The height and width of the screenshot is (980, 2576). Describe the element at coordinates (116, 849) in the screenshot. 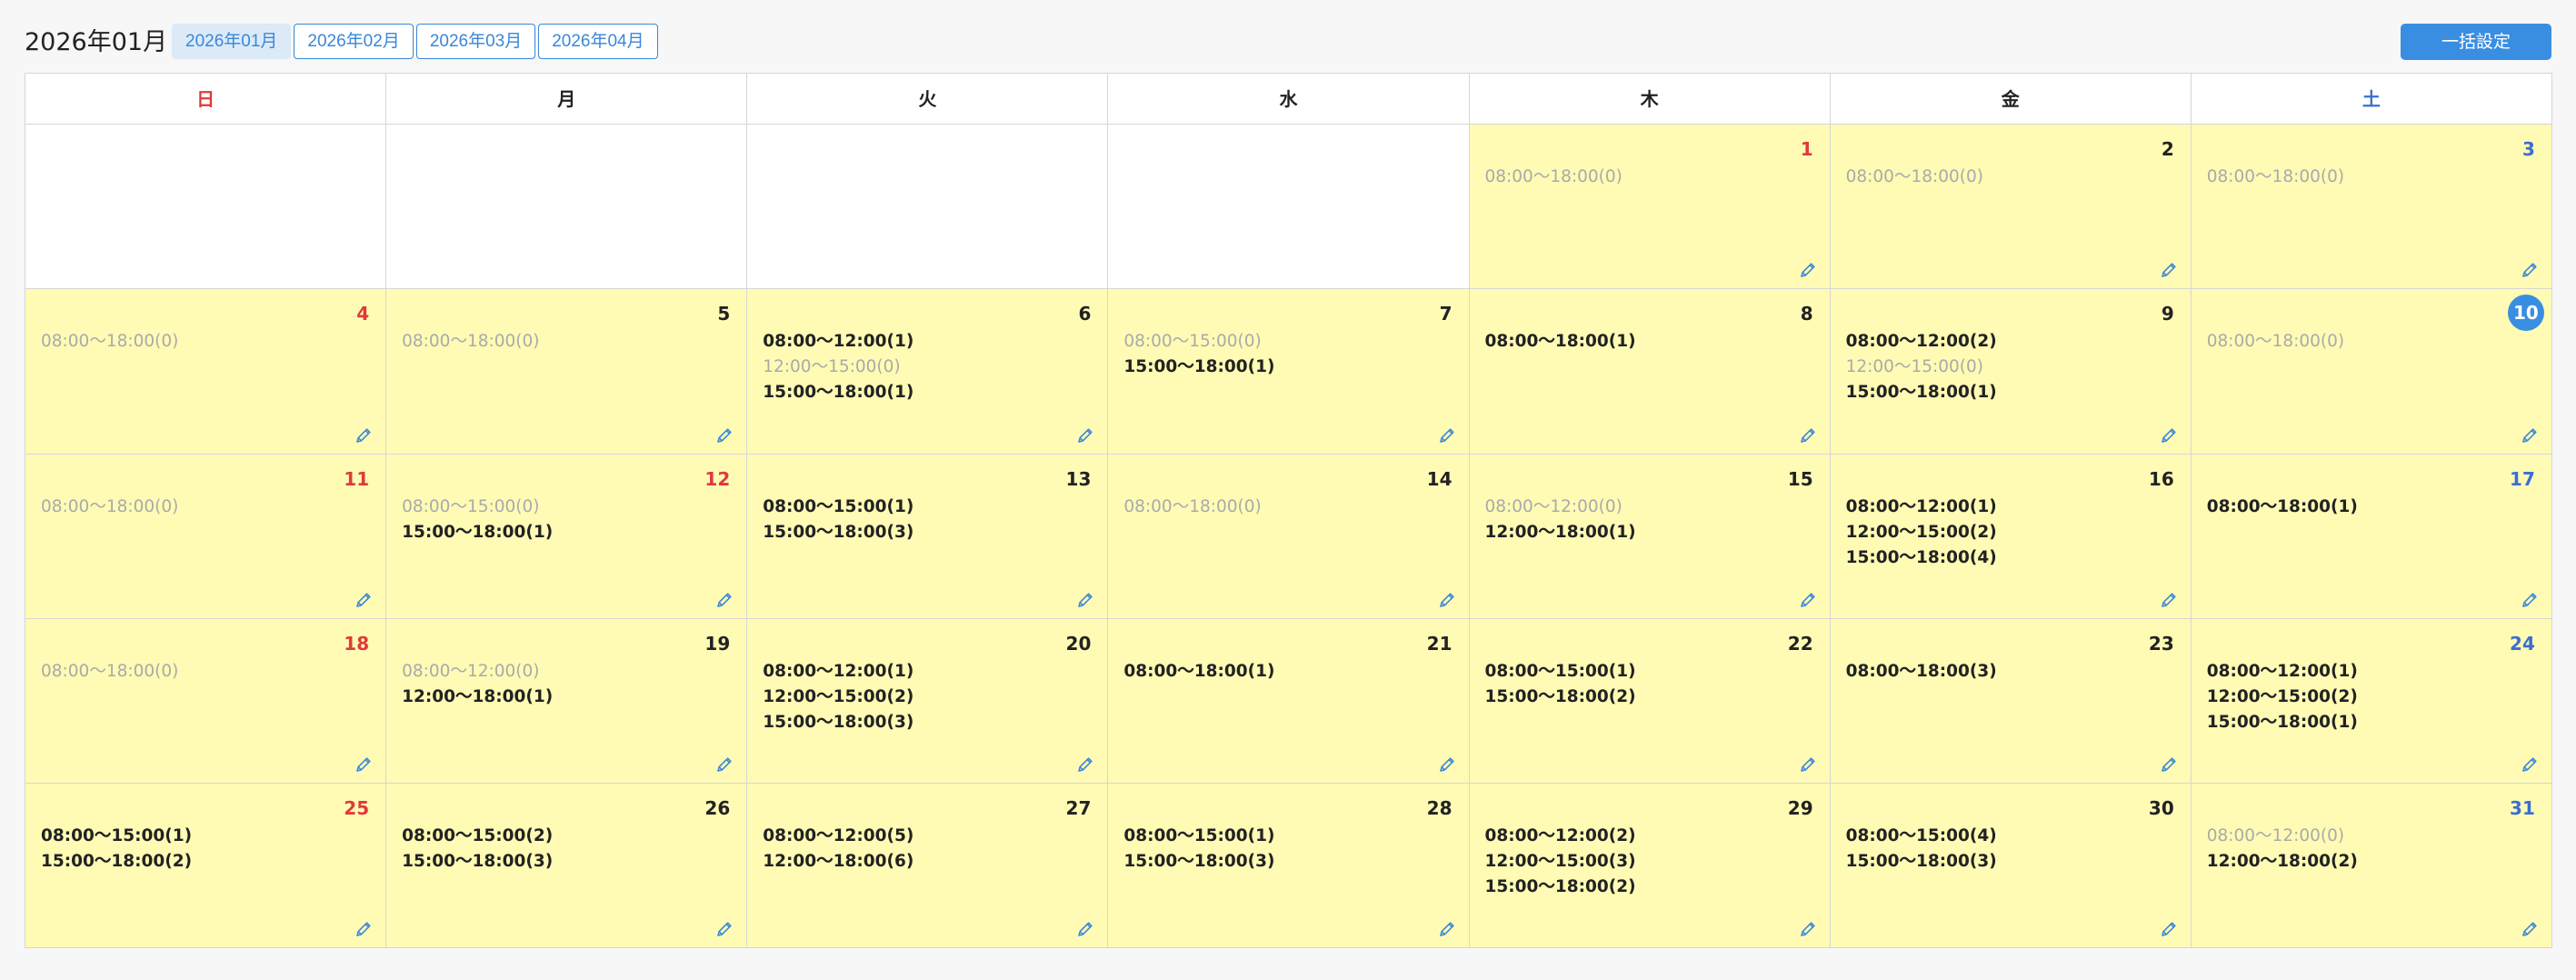

I see `time-slot-list: 08:00〜15:00(1) 15:00〜18:00(2)` at that location.